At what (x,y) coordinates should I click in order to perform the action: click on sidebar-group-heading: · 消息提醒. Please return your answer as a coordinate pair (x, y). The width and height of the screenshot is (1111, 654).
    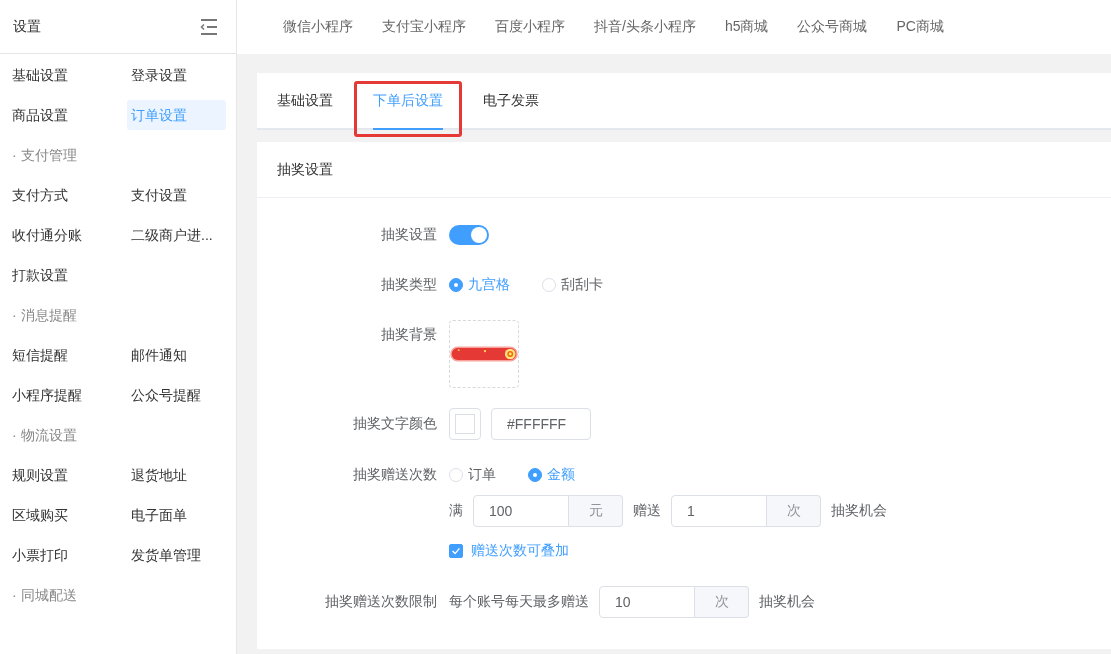
    Looking at the image, I should click on (44, 315).